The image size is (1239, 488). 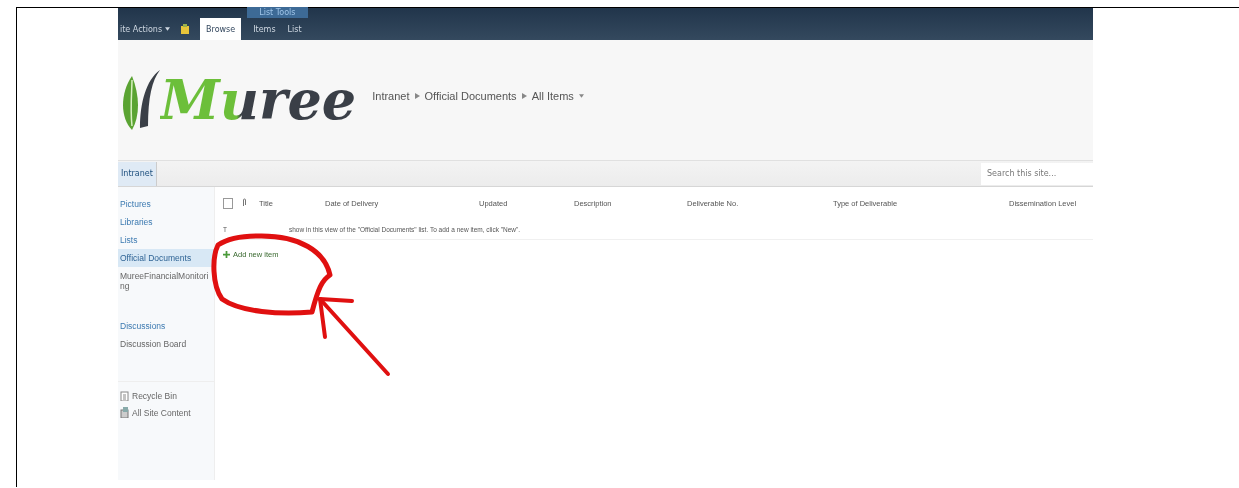 I want to click on sidebar-heading: Pictures, so click(x=166, y=204).